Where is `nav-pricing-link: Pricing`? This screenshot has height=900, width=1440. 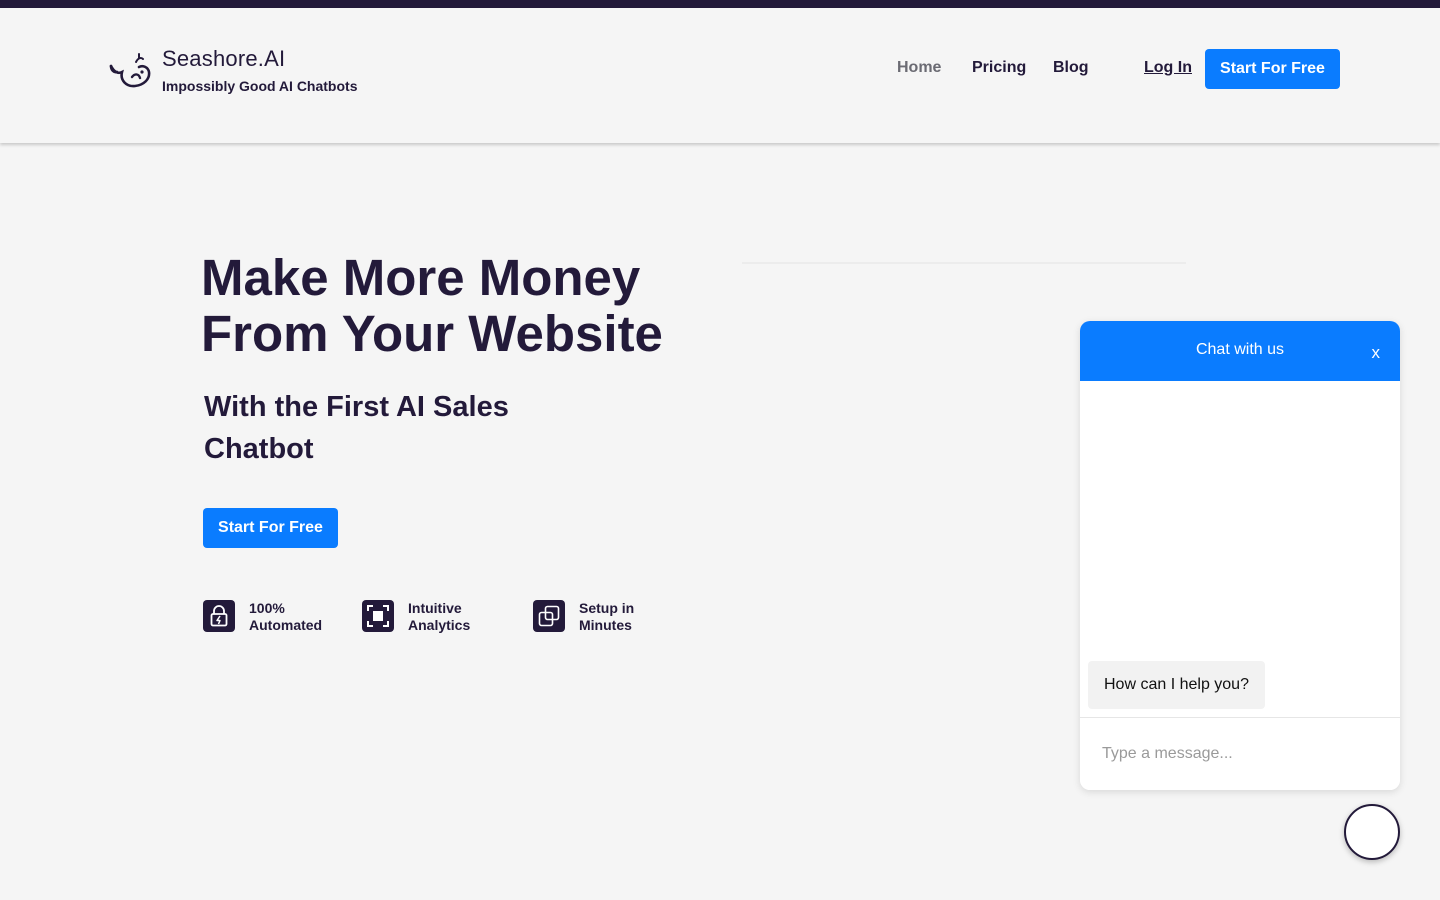 nav-pricing-link: Pricing is located at coordinates (999, 68).